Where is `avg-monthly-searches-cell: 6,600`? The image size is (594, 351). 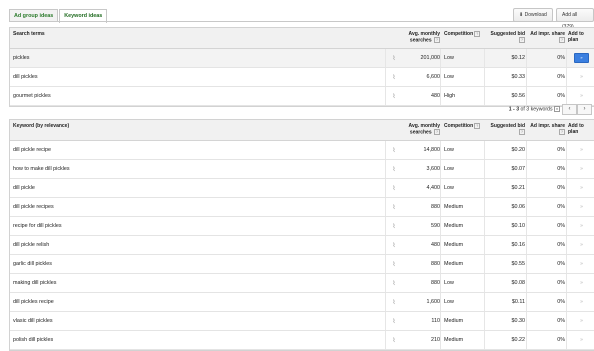 avg-monthly-searches-cell: 6,600 is located at coordinates (433, 77).